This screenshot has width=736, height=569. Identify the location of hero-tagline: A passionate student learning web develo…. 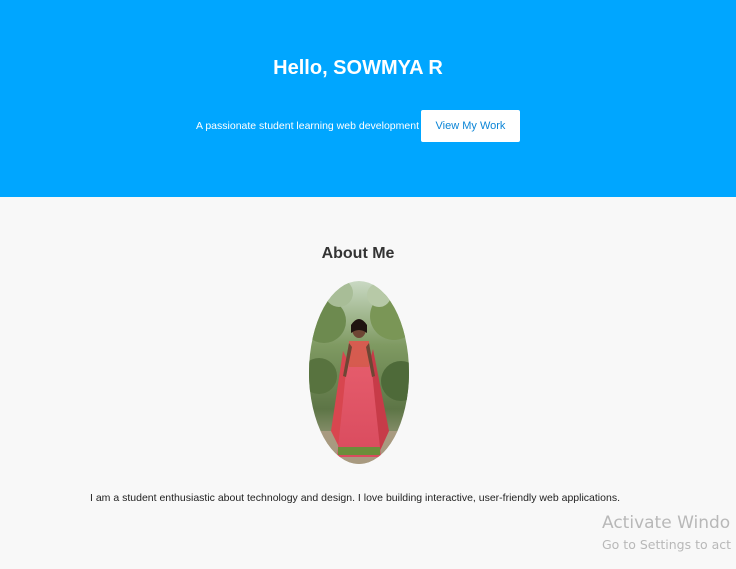
(307, 126).